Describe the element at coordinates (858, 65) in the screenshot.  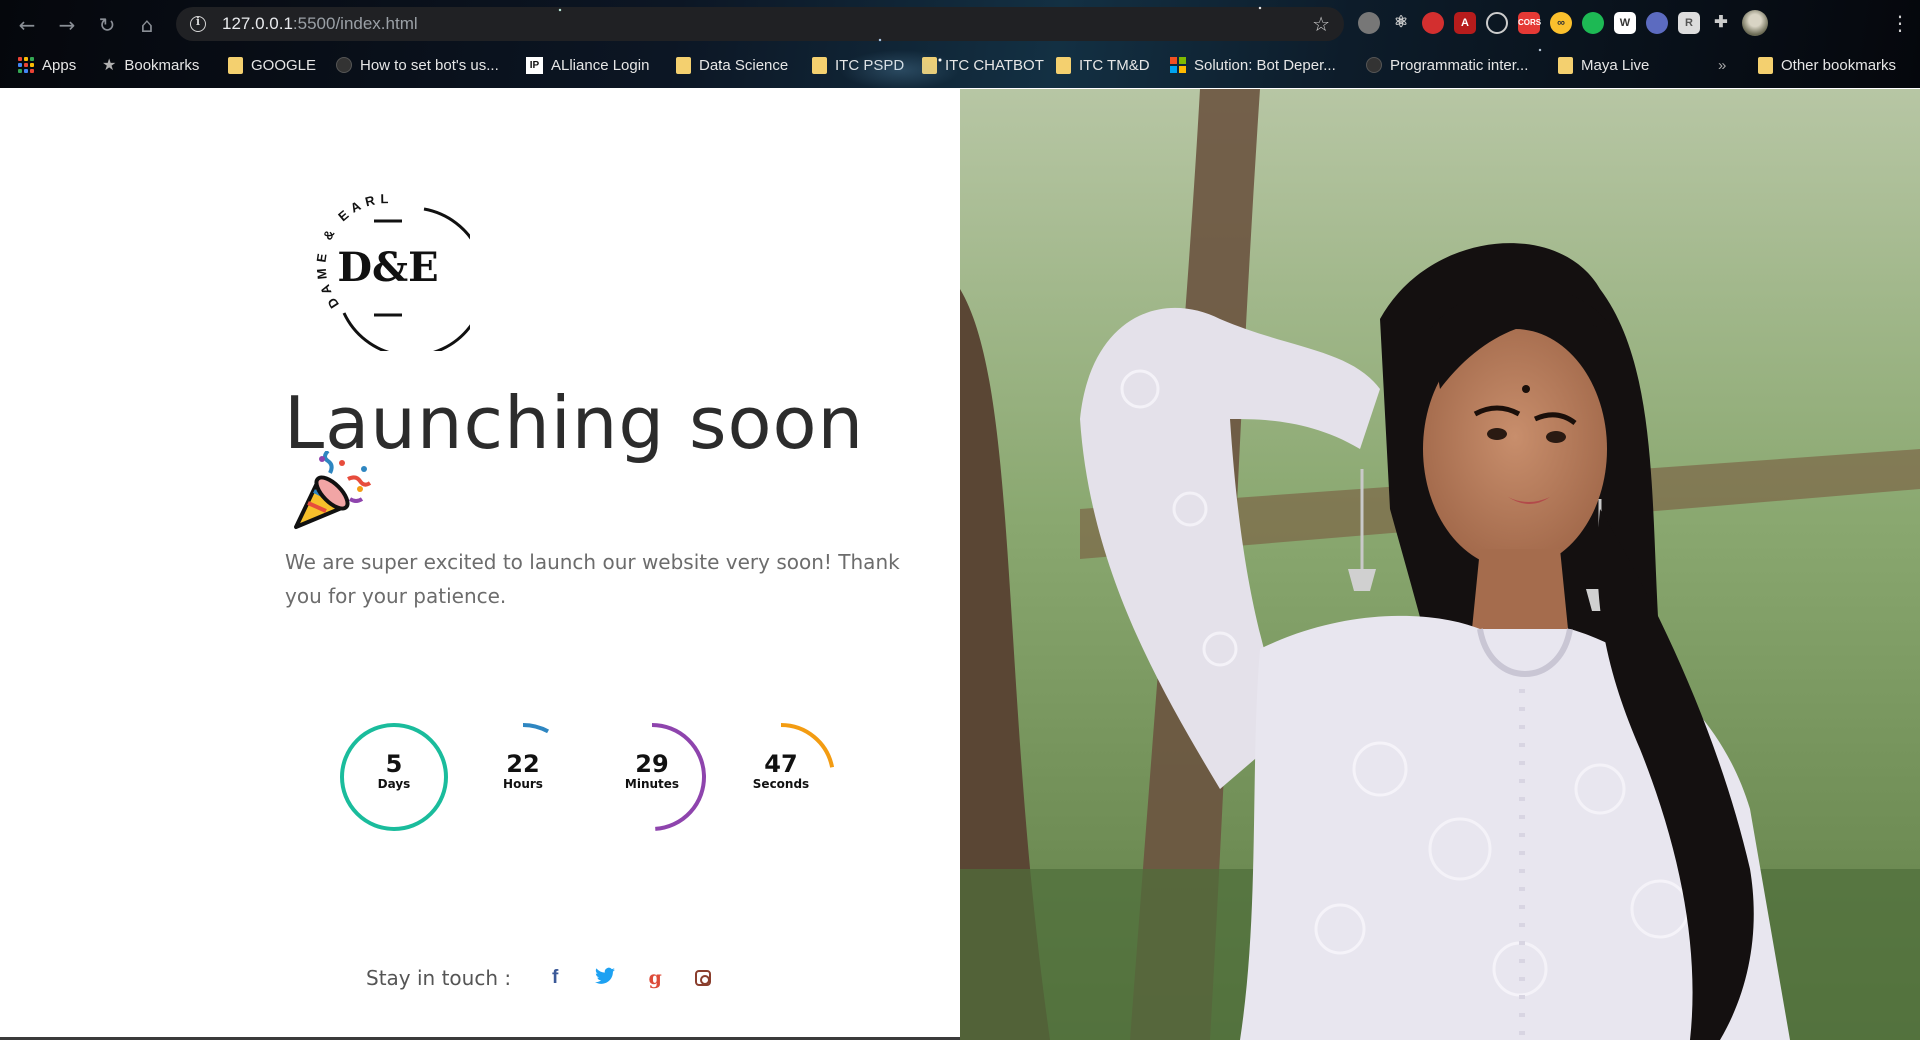
I see `bookmark-itc-pspd: ITC PSPD` at that location.